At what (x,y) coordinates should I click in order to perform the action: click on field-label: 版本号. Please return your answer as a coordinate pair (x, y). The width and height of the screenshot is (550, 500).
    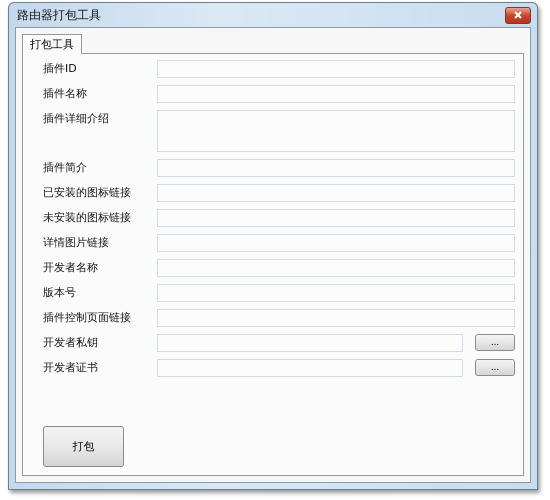
    Looking at the image, I should click on (60, 293).